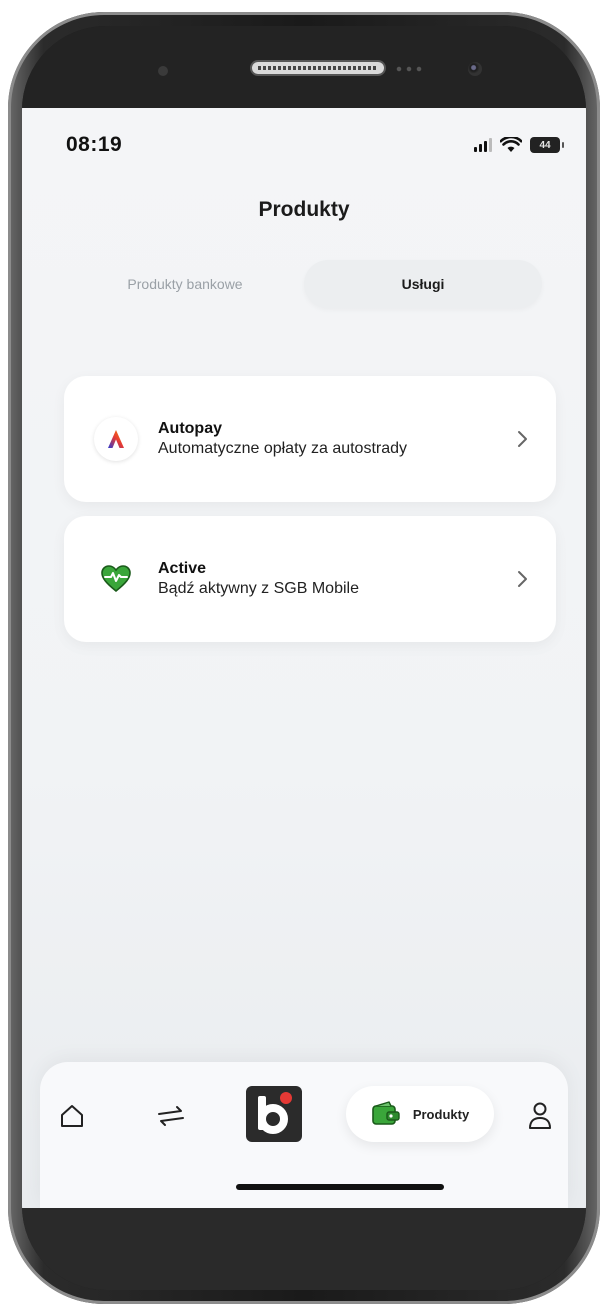 The height and width of the screenshot is (1311, 608). What do you see at coordinates (315, 145) in the screenshot?
I see `status-bar: 08:19 44` at bounding box center [315, 145].